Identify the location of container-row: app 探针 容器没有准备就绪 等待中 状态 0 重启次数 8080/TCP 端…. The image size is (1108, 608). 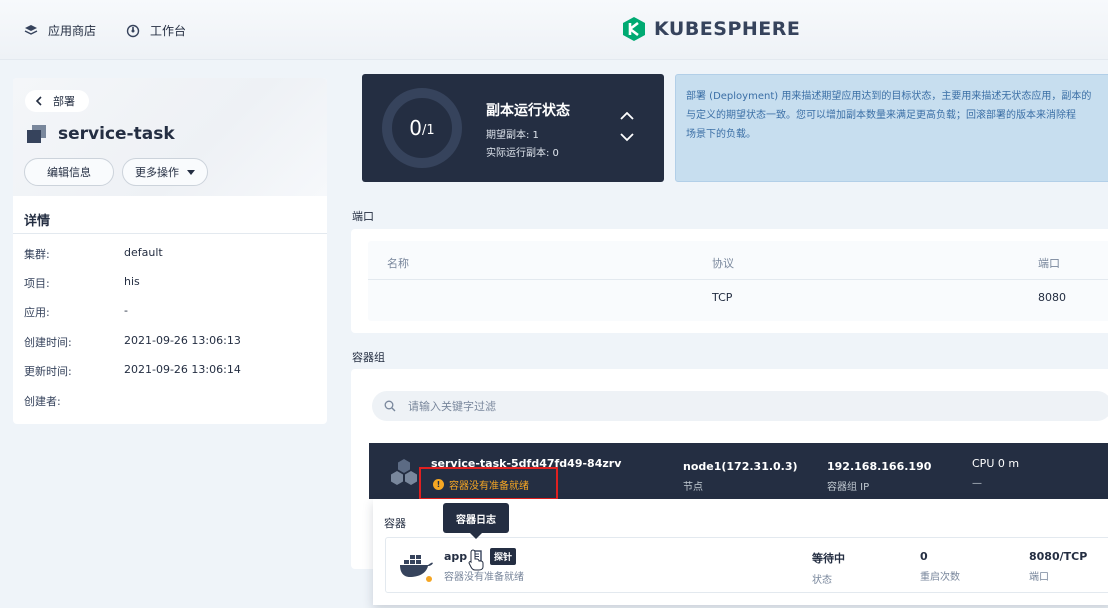
(746, 565).